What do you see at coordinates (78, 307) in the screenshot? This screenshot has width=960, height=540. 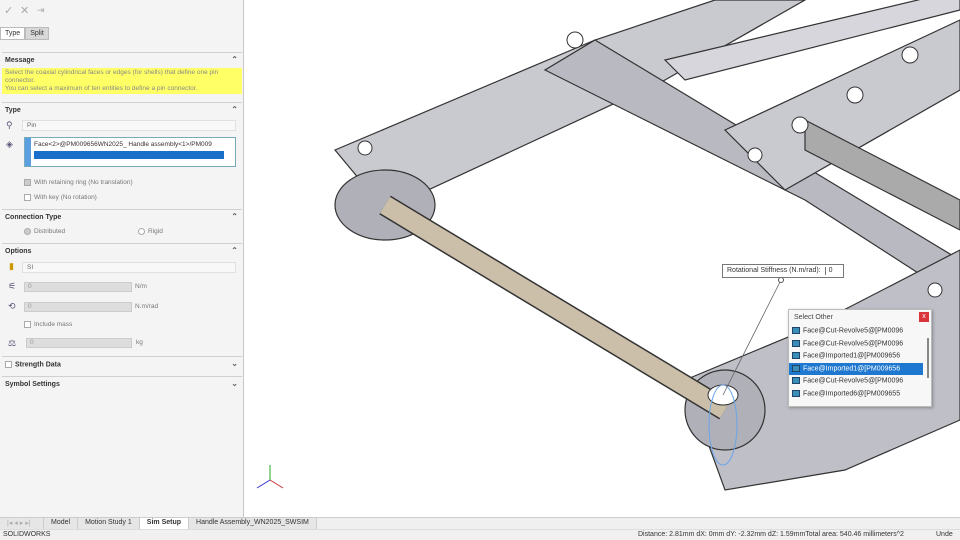 I see `rotational-stiffness-input: 0` at bounding box center [78, 307].